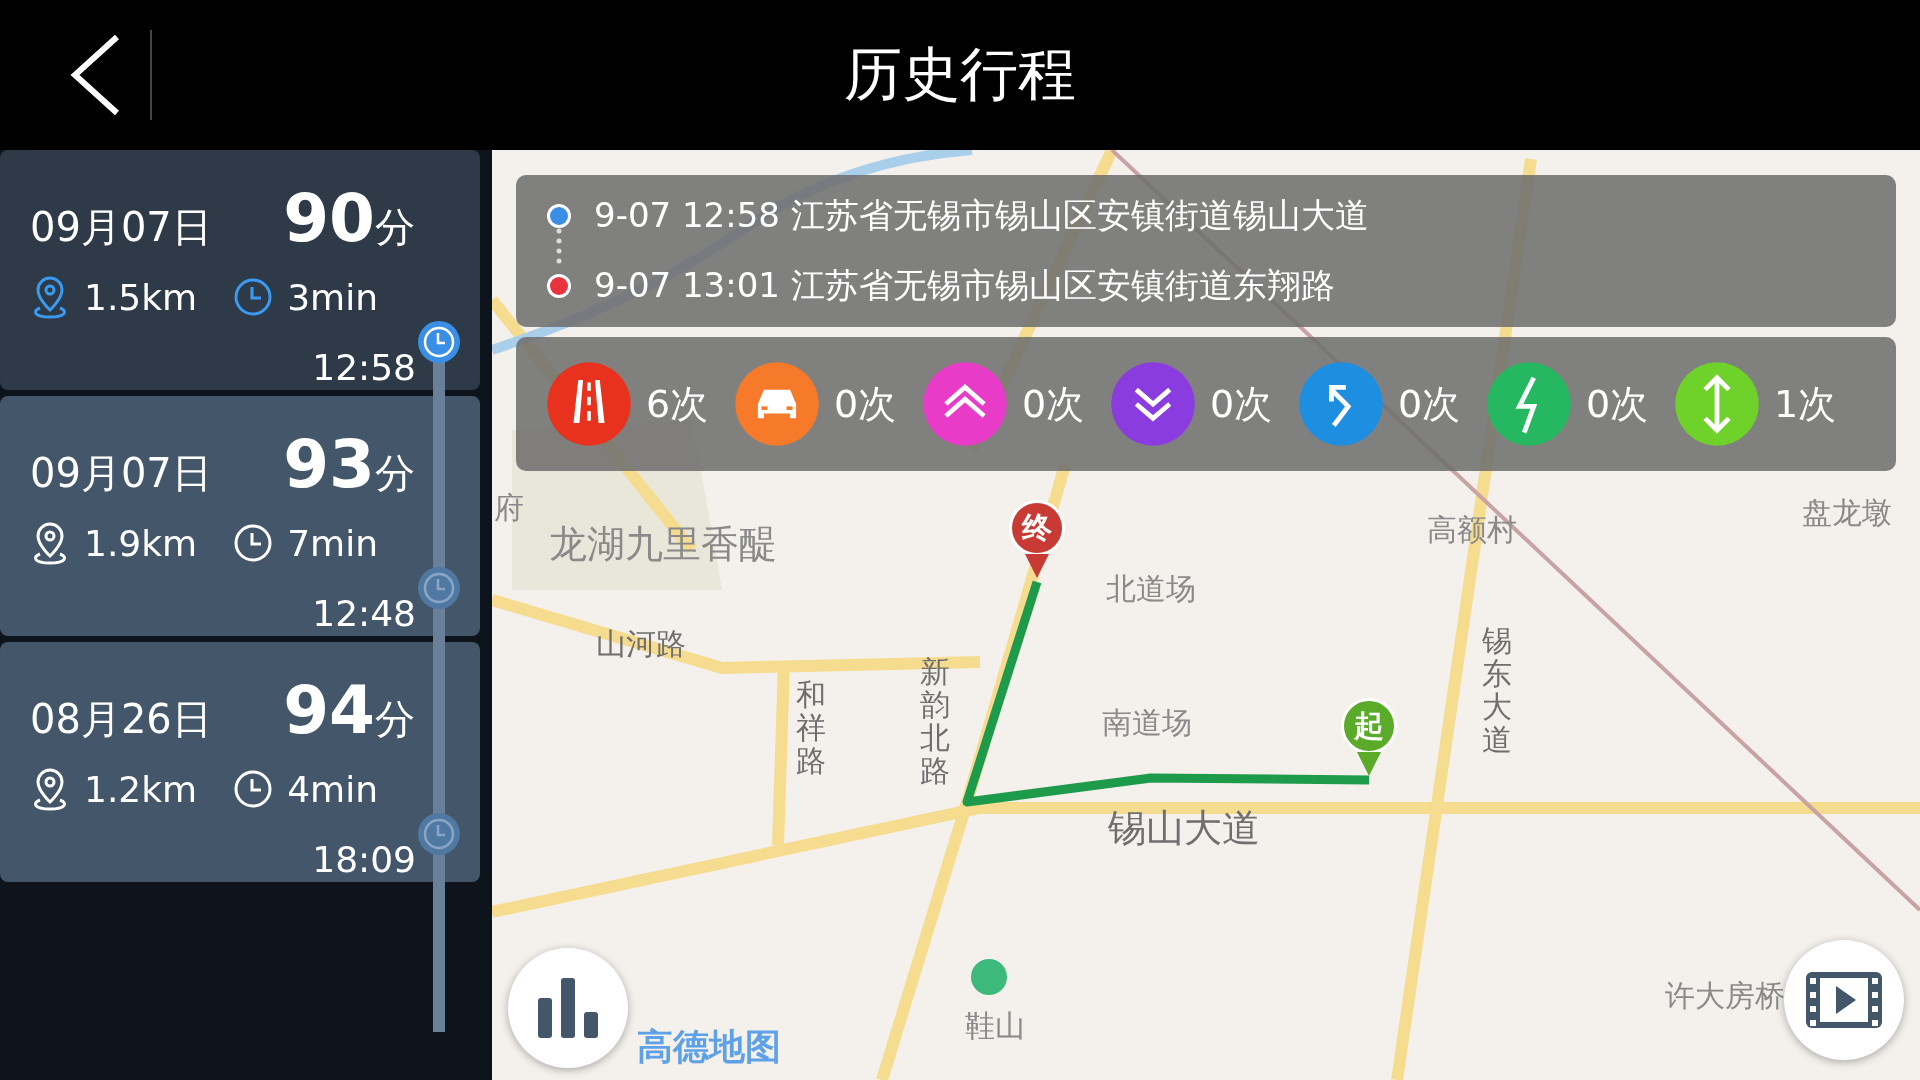  Describe the element at coordinates (1725, 996) in the screenshot. I see `map-label: 许大房桥` at that location.